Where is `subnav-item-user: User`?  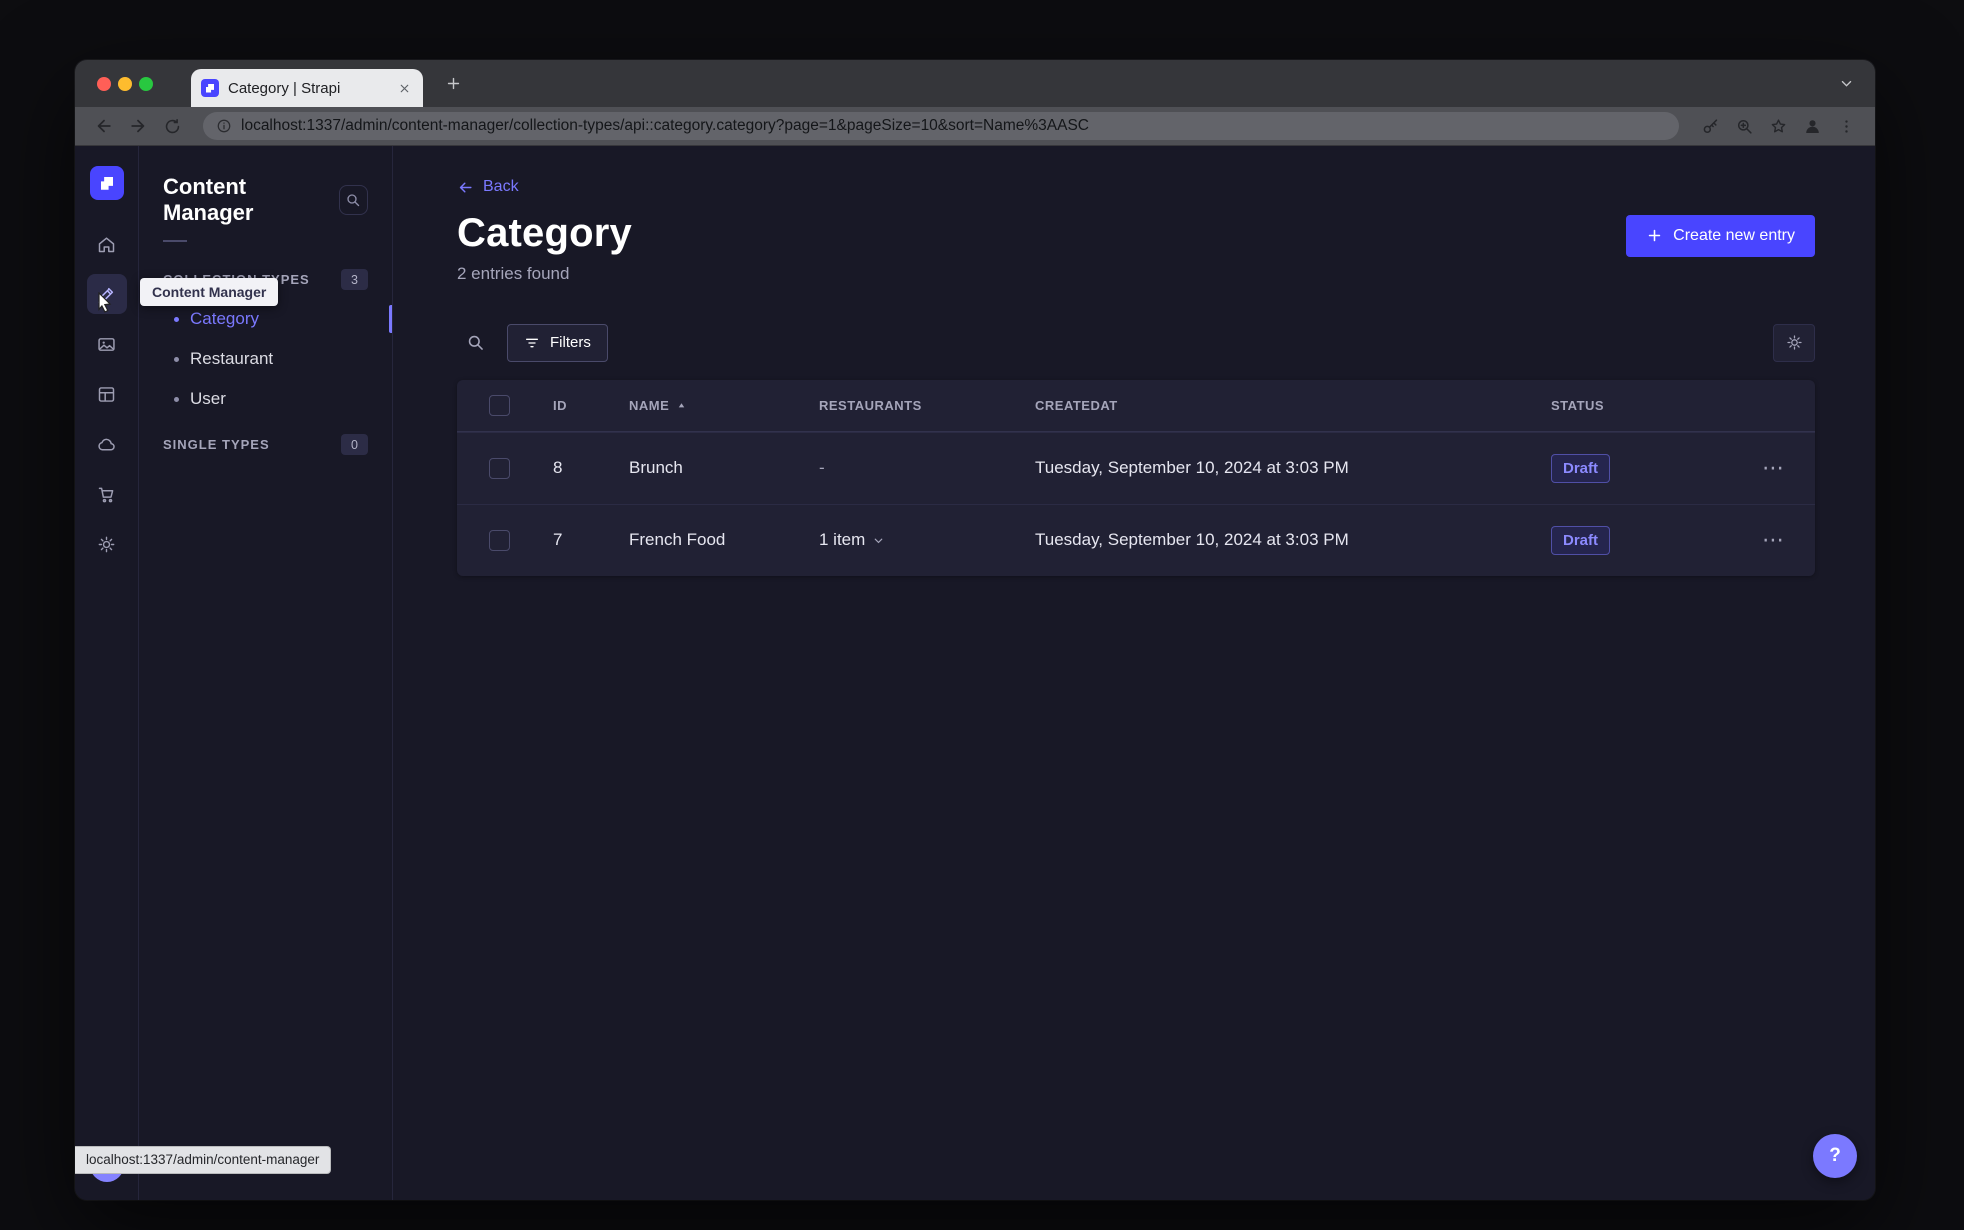 subnav-item-user: User is located at coordinates (265, 399).